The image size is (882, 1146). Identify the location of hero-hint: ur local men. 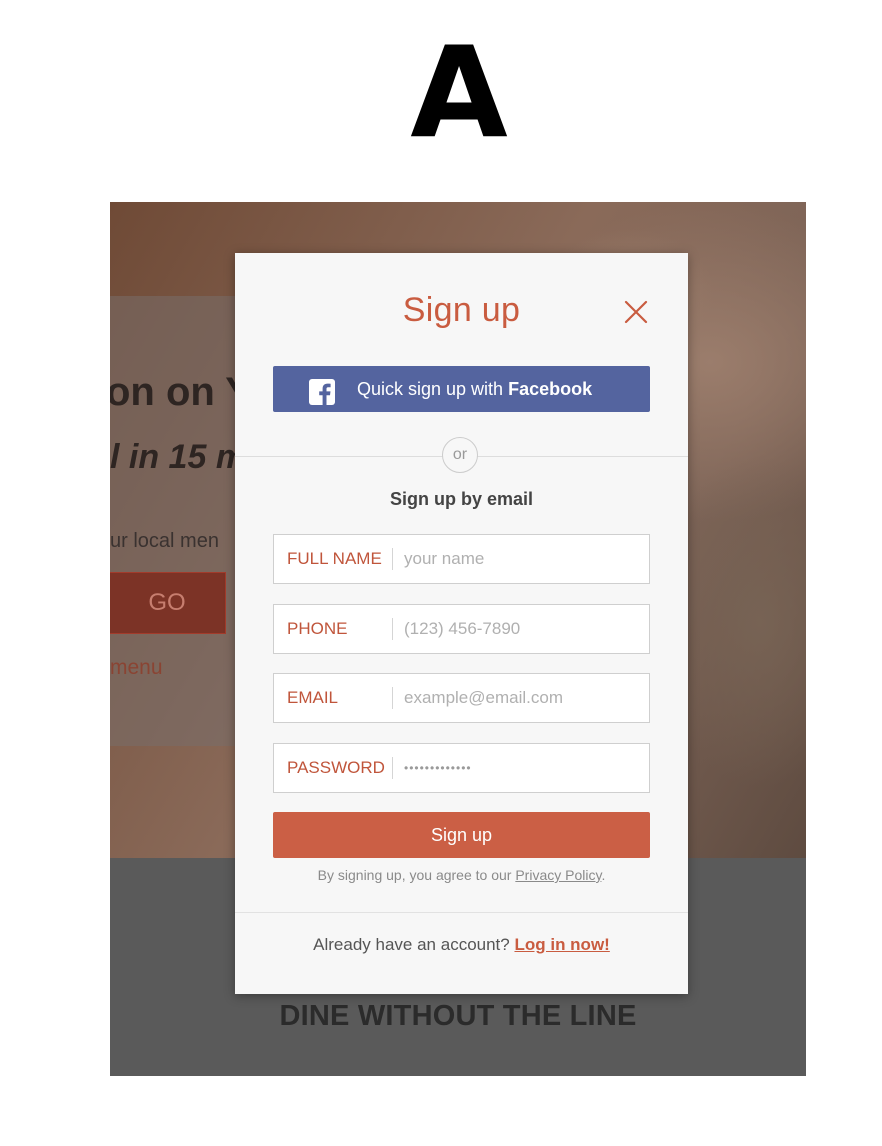
(164, 541).